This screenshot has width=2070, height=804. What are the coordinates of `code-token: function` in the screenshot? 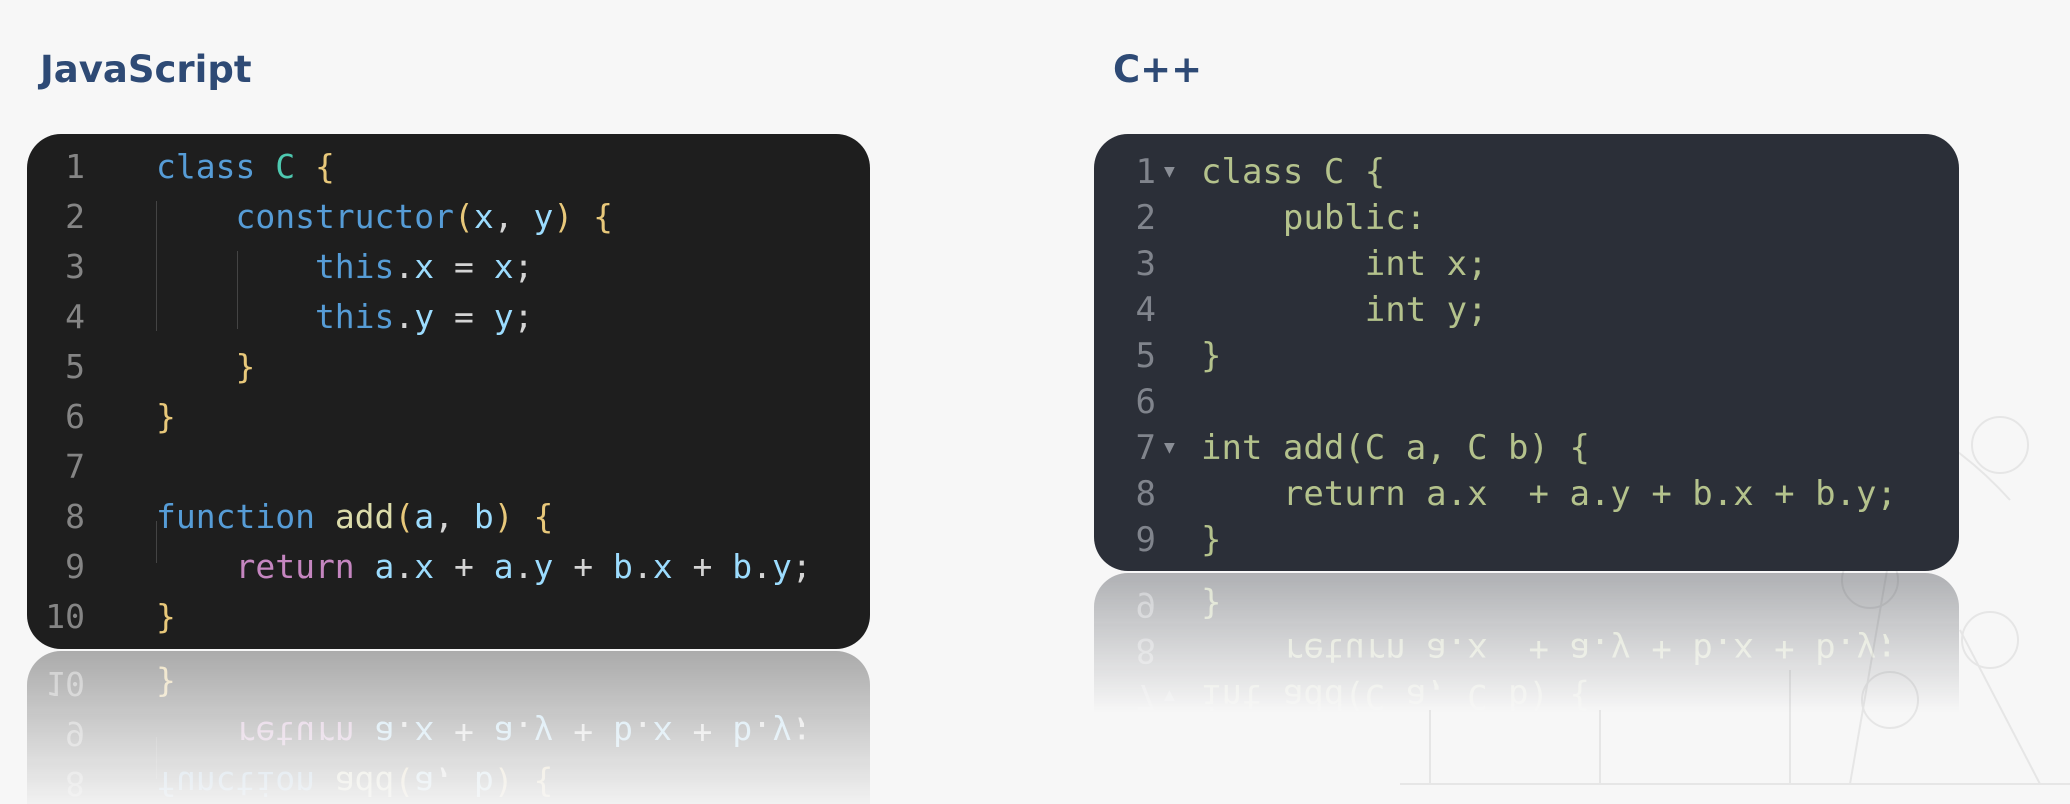 It's located at (245, 516).